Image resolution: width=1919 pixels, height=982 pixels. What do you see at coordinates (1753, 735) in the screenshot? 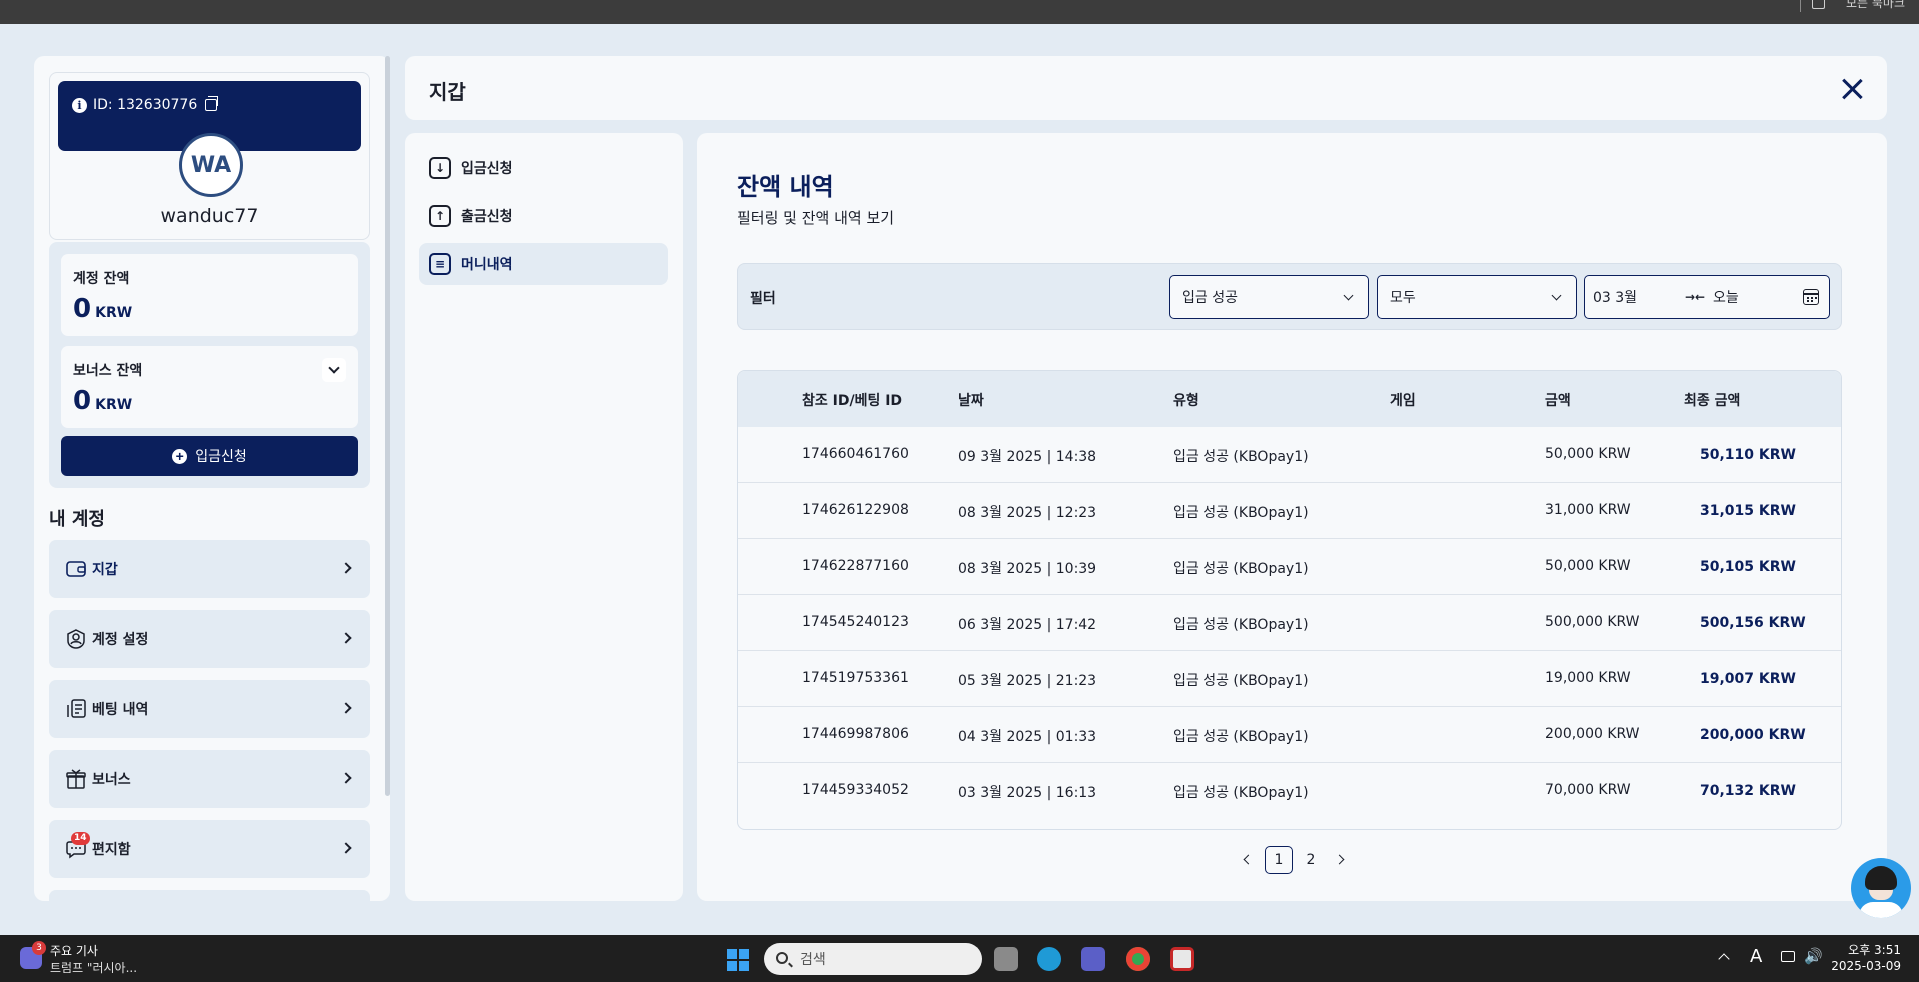
I see `cell-final-amount: 200,000 KRW` at bounding box center [1753, 735].